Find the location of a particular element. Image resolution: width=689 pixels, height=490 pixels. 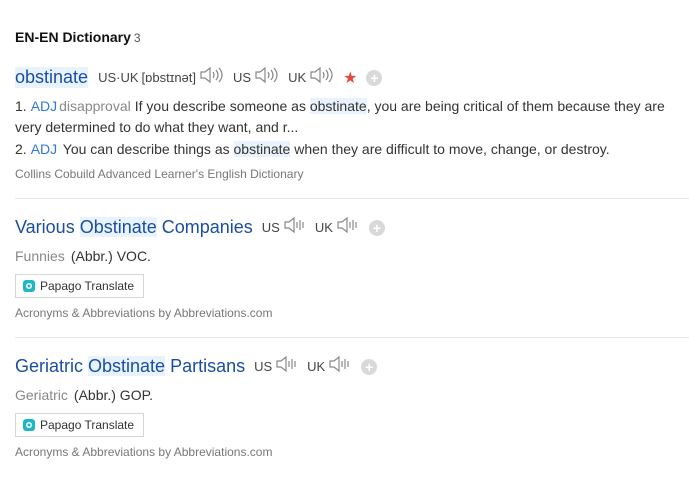

result-count: 3 is located at coordinates (137, 38).